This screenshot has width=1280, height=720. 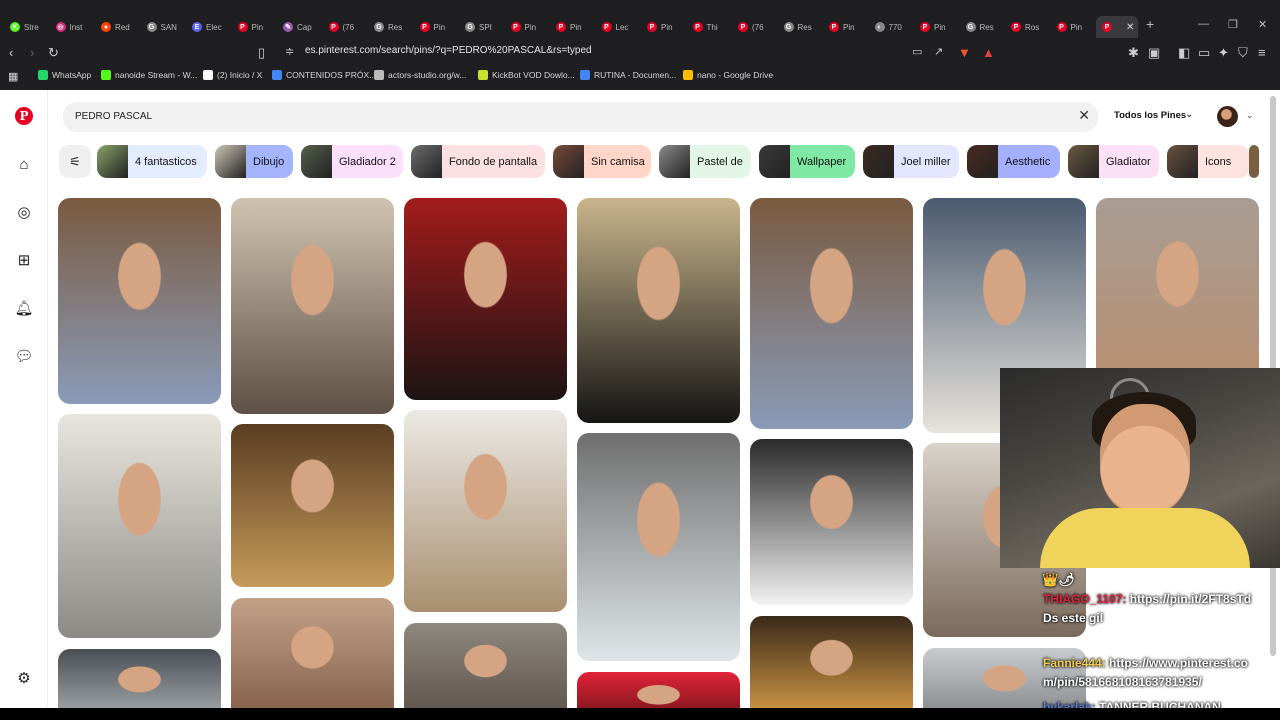 I want to click on share-icon: ↗, so click(x=938, y=51).